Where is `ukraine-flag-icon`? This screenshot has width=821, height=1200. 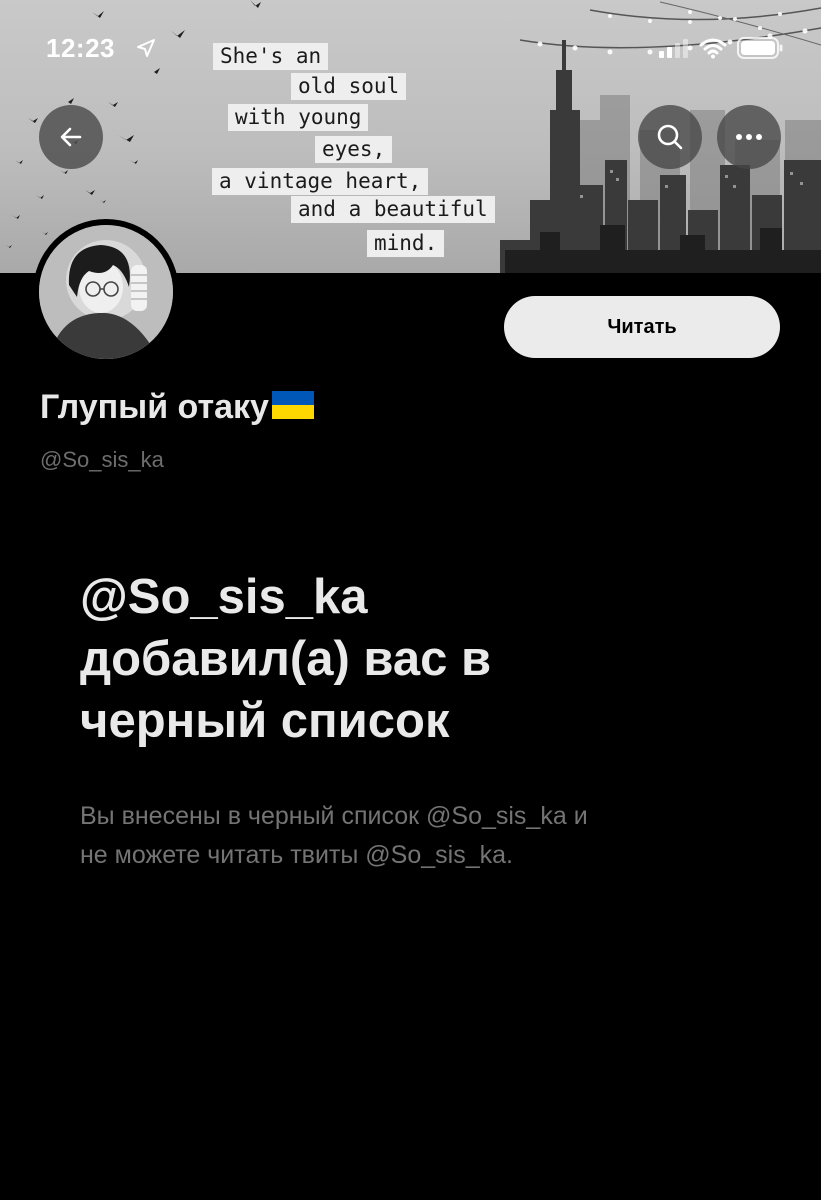 ukraine-flag-icon is located at coordinates (292, 404).